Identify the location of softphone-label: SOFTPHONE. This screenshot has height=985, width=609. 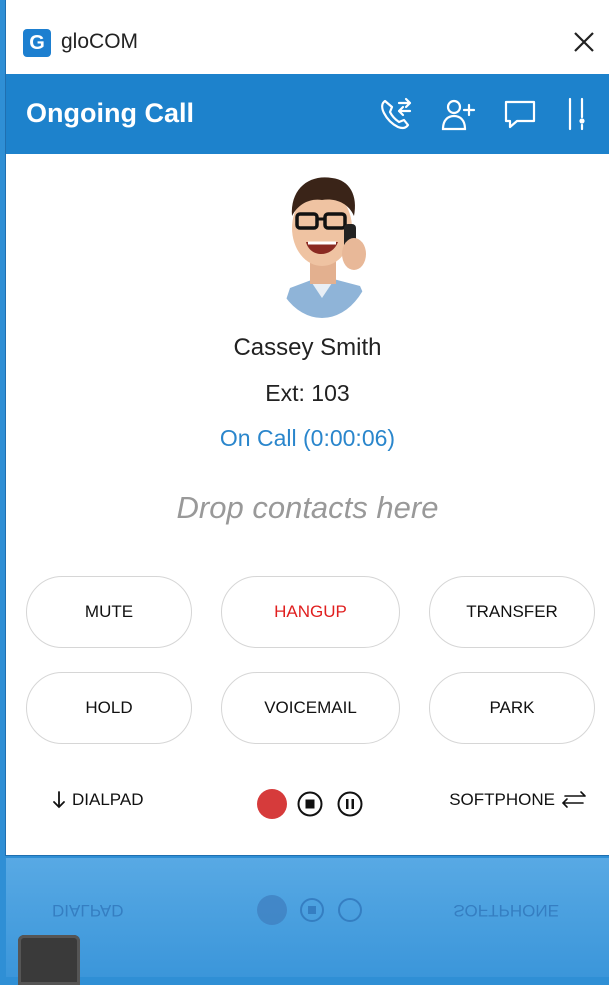
(502, 799).